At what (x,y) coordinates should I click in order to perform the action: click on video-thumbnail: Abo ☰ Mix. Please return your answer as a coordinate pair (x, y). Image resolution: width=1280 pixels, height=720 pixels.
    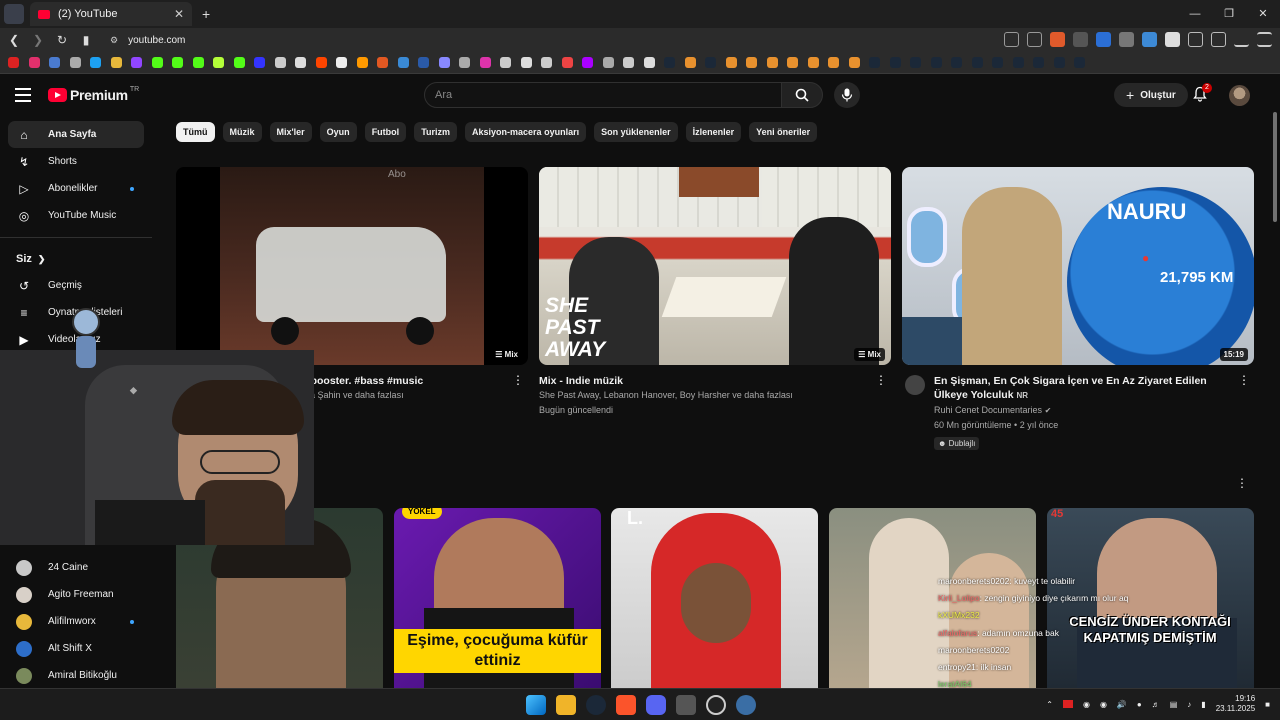
    Looking at the image, I should click on (352, 266).